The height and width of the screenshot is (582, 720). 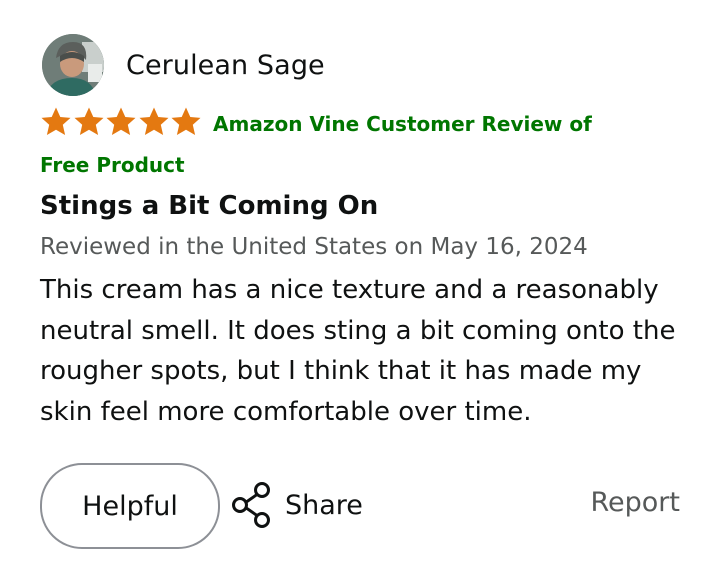 What do you see at coordinates (251, 505) in the screenshot?
I see `share-icon` at bounding box center [251, 505].